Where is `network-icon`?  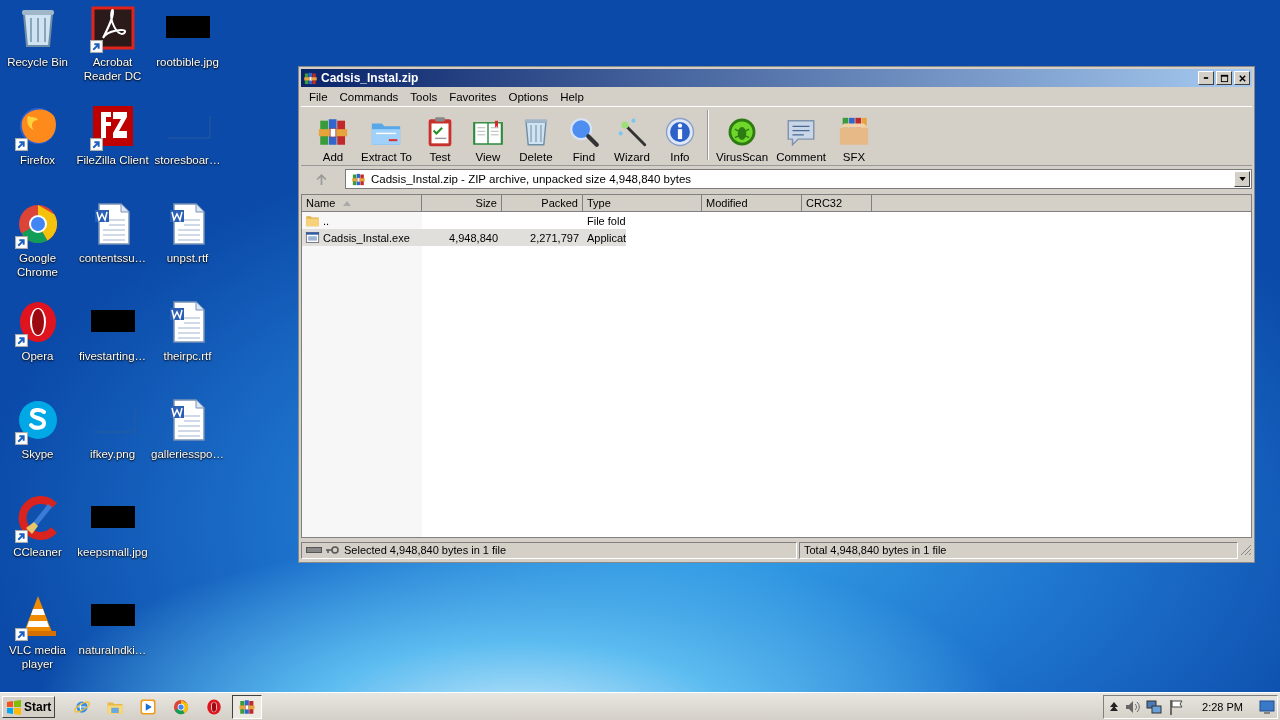
network-icon is located at coordinates (1154, 706).